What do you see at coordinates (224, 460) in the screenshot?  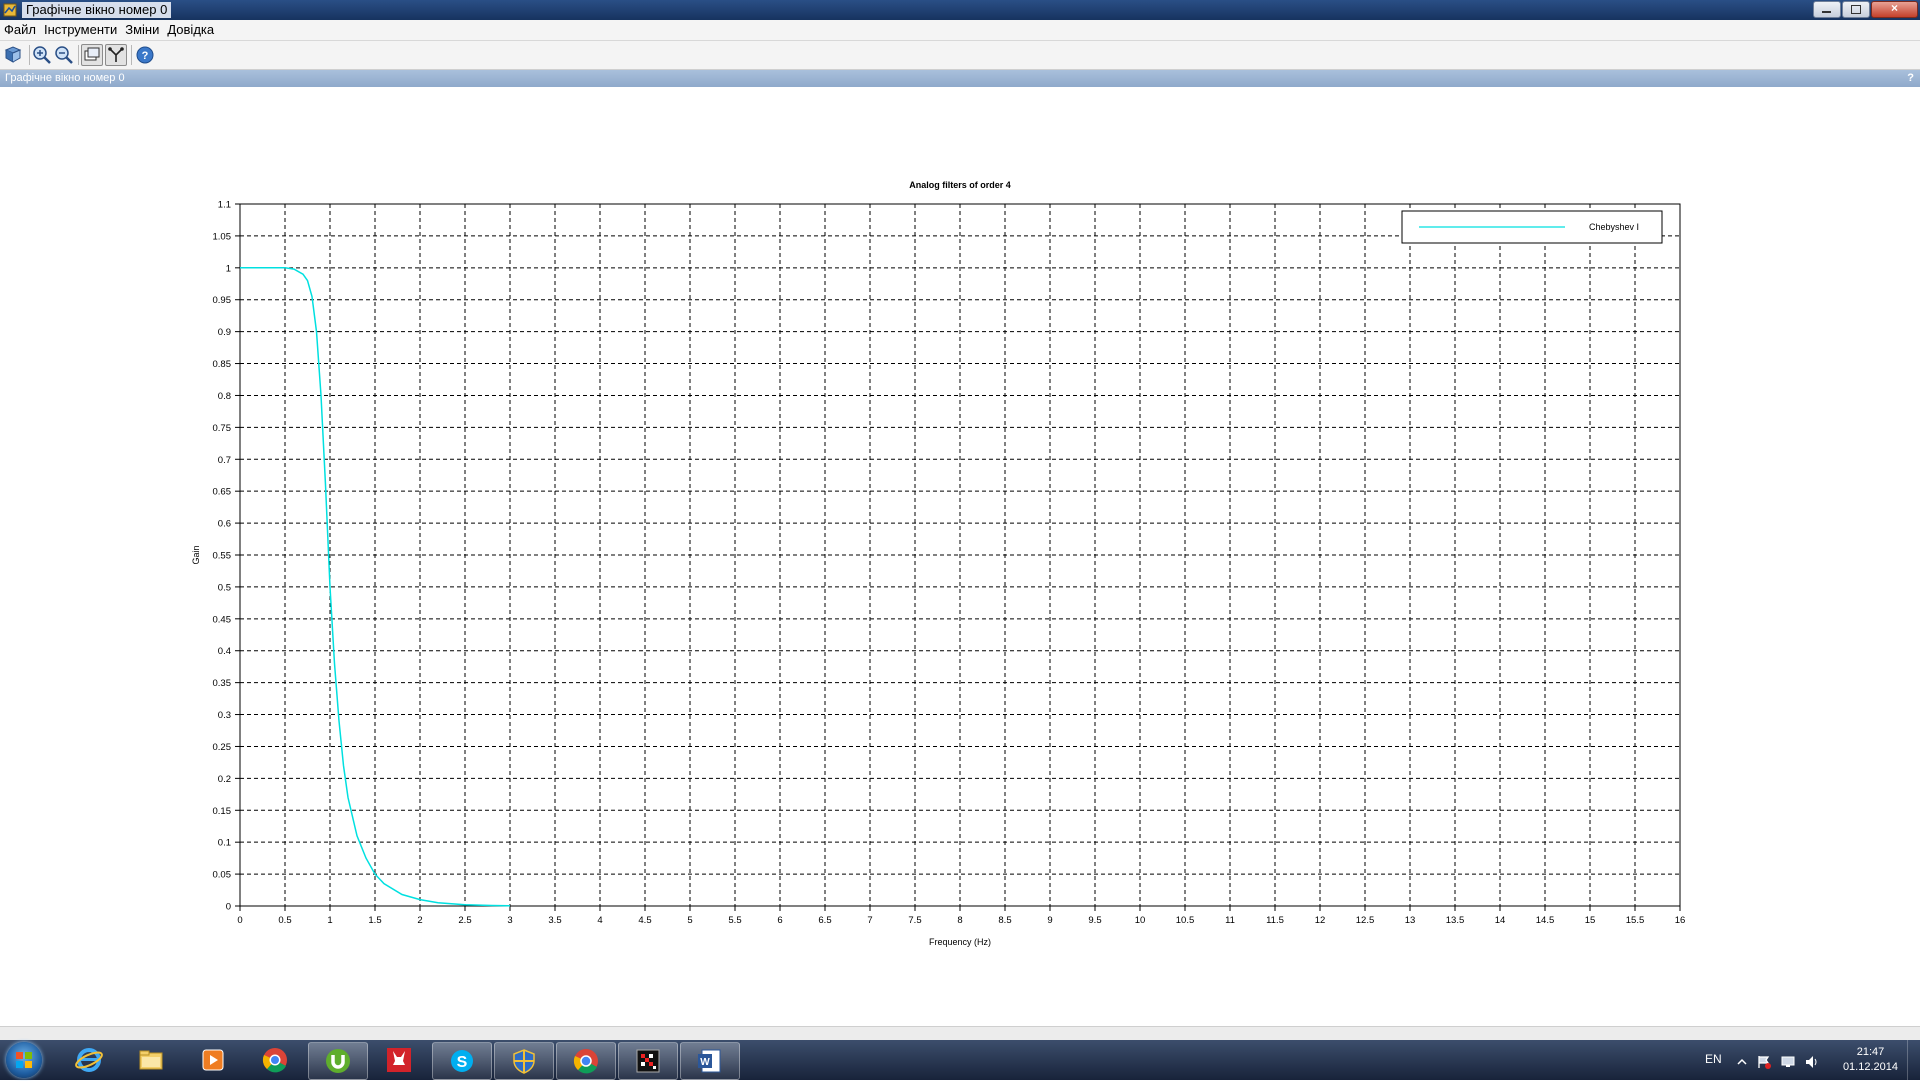 I see `y-tick-label: 0.7` at bounding box center [224, 460].